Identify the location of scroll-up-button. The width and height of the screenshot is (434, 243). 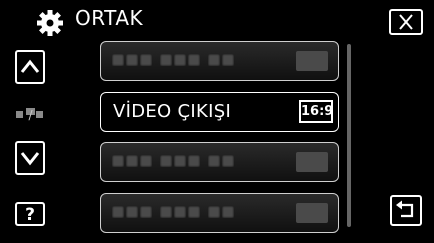
(30, 67).